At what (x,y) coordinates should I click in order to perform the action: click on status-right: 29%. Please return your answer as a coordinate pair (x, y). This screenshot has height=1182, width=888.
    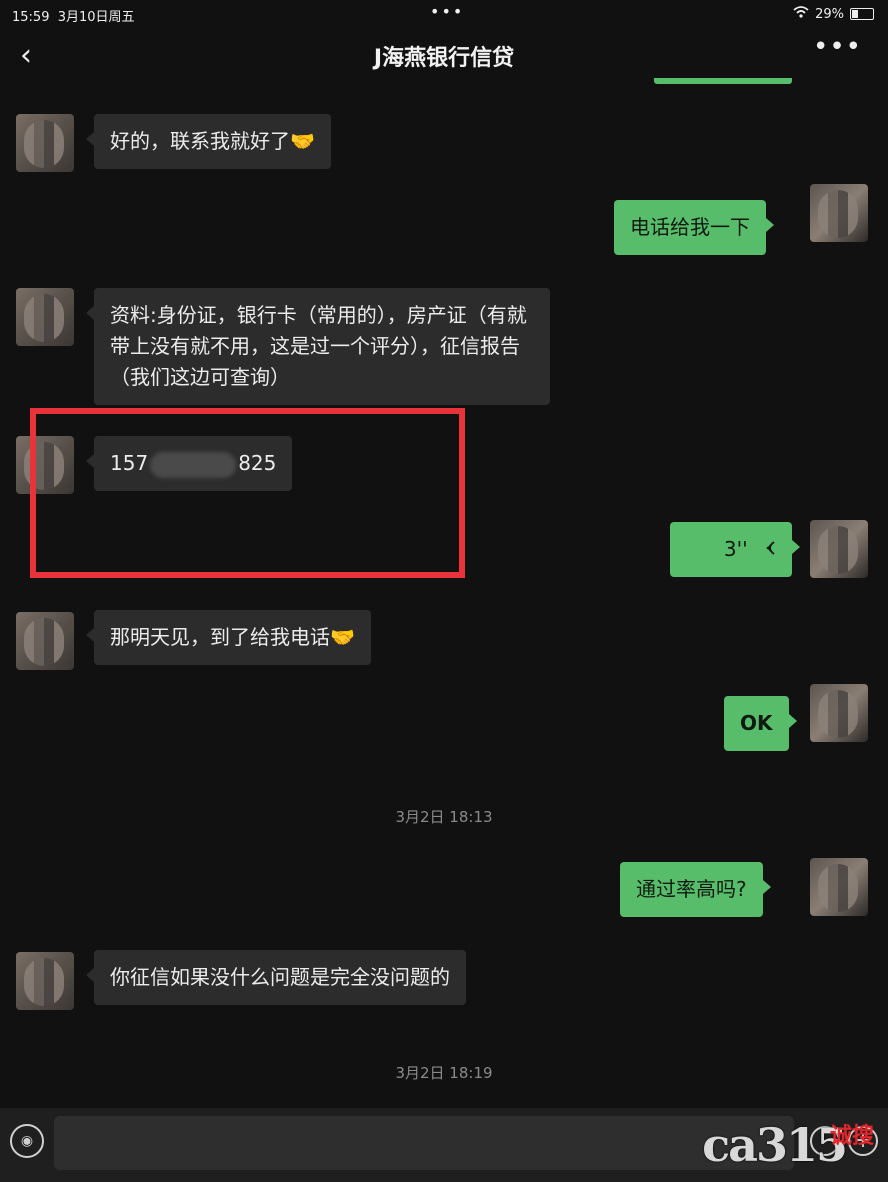
    Looking at the image, I should click on (833, 14).